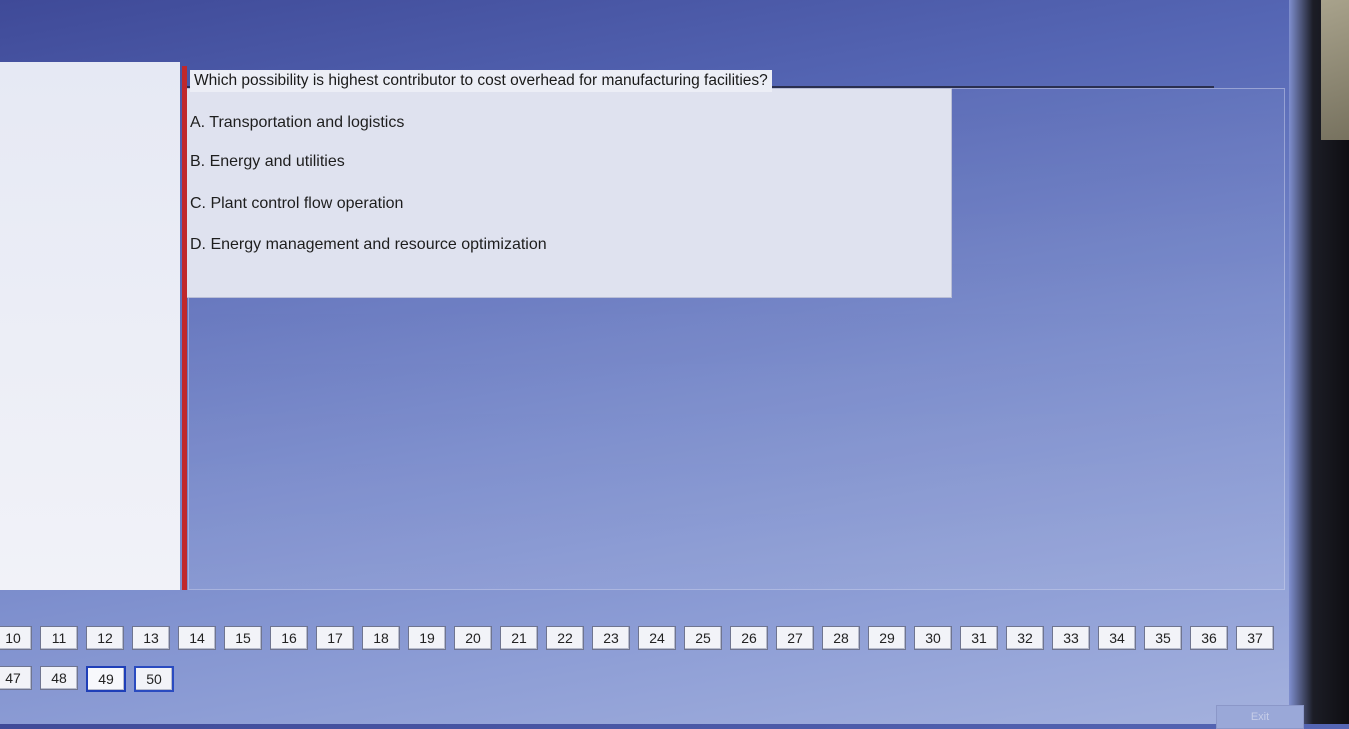 Image resolution: width=1349 pixels, height=729 pixels. Describe the element at coordinates (59, 678) in the screenshot. I see `question-nav-button-48: 48` at that location.